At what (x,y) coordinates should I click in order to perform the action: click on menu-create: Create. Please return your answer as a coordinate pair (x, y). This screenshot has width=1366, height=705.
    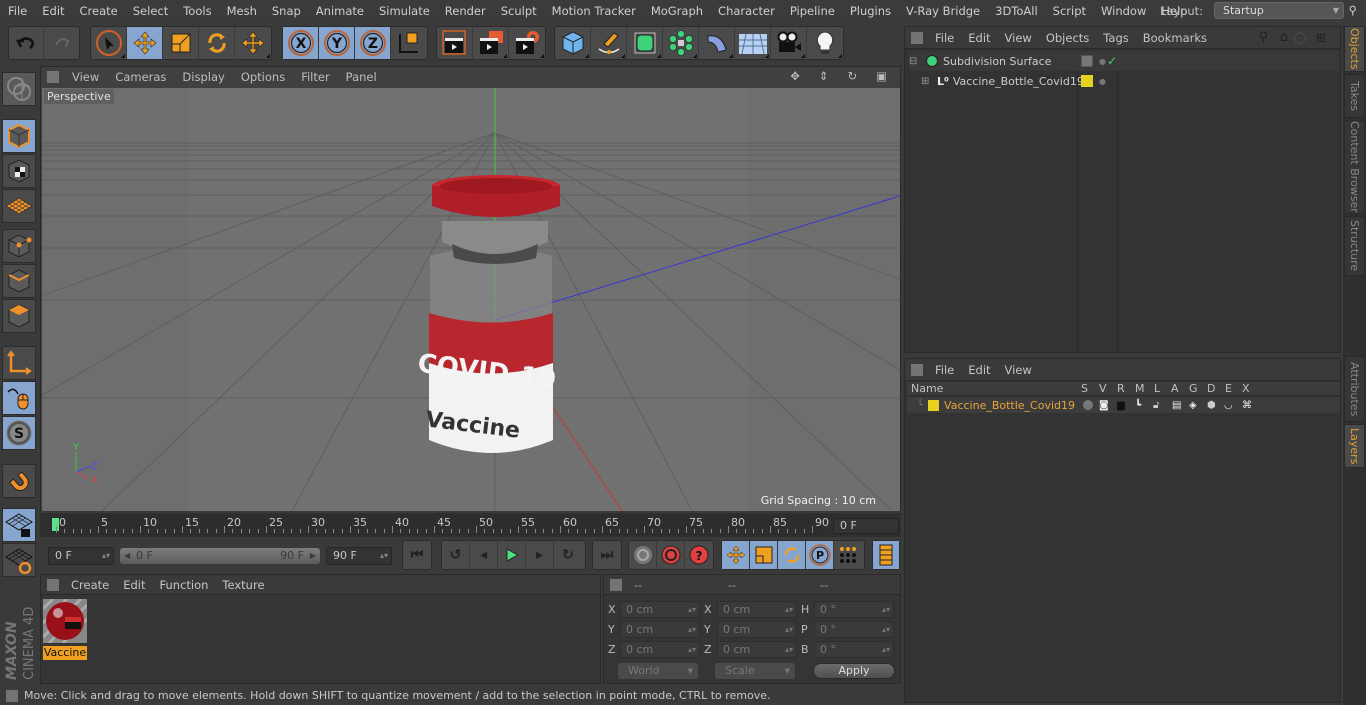
    Looking at the image, I should click on (98, 11).